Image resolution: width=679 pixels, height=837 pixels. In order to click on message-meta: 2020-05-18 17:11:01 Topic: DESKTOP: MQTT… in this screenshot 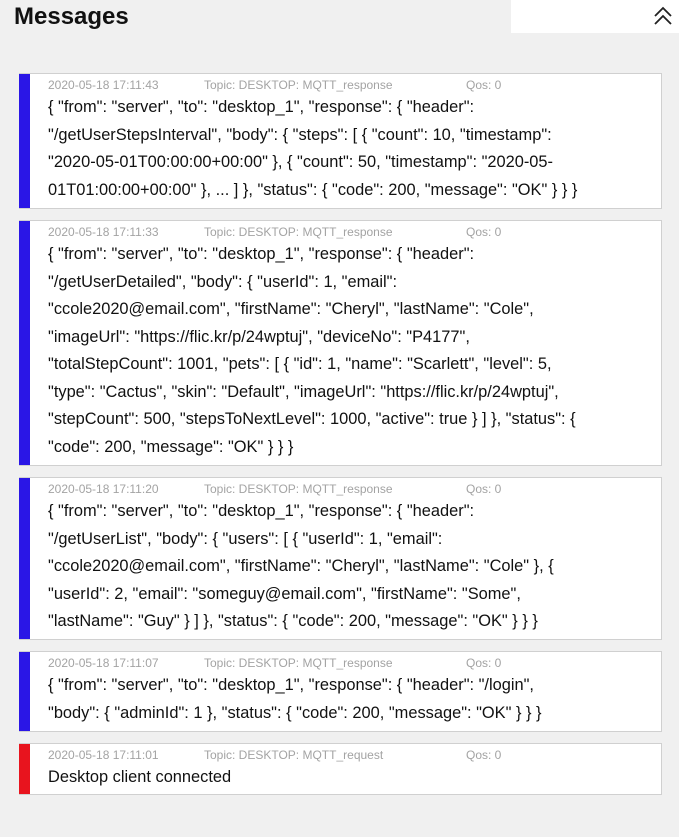, I will do `click(348, 755)`.